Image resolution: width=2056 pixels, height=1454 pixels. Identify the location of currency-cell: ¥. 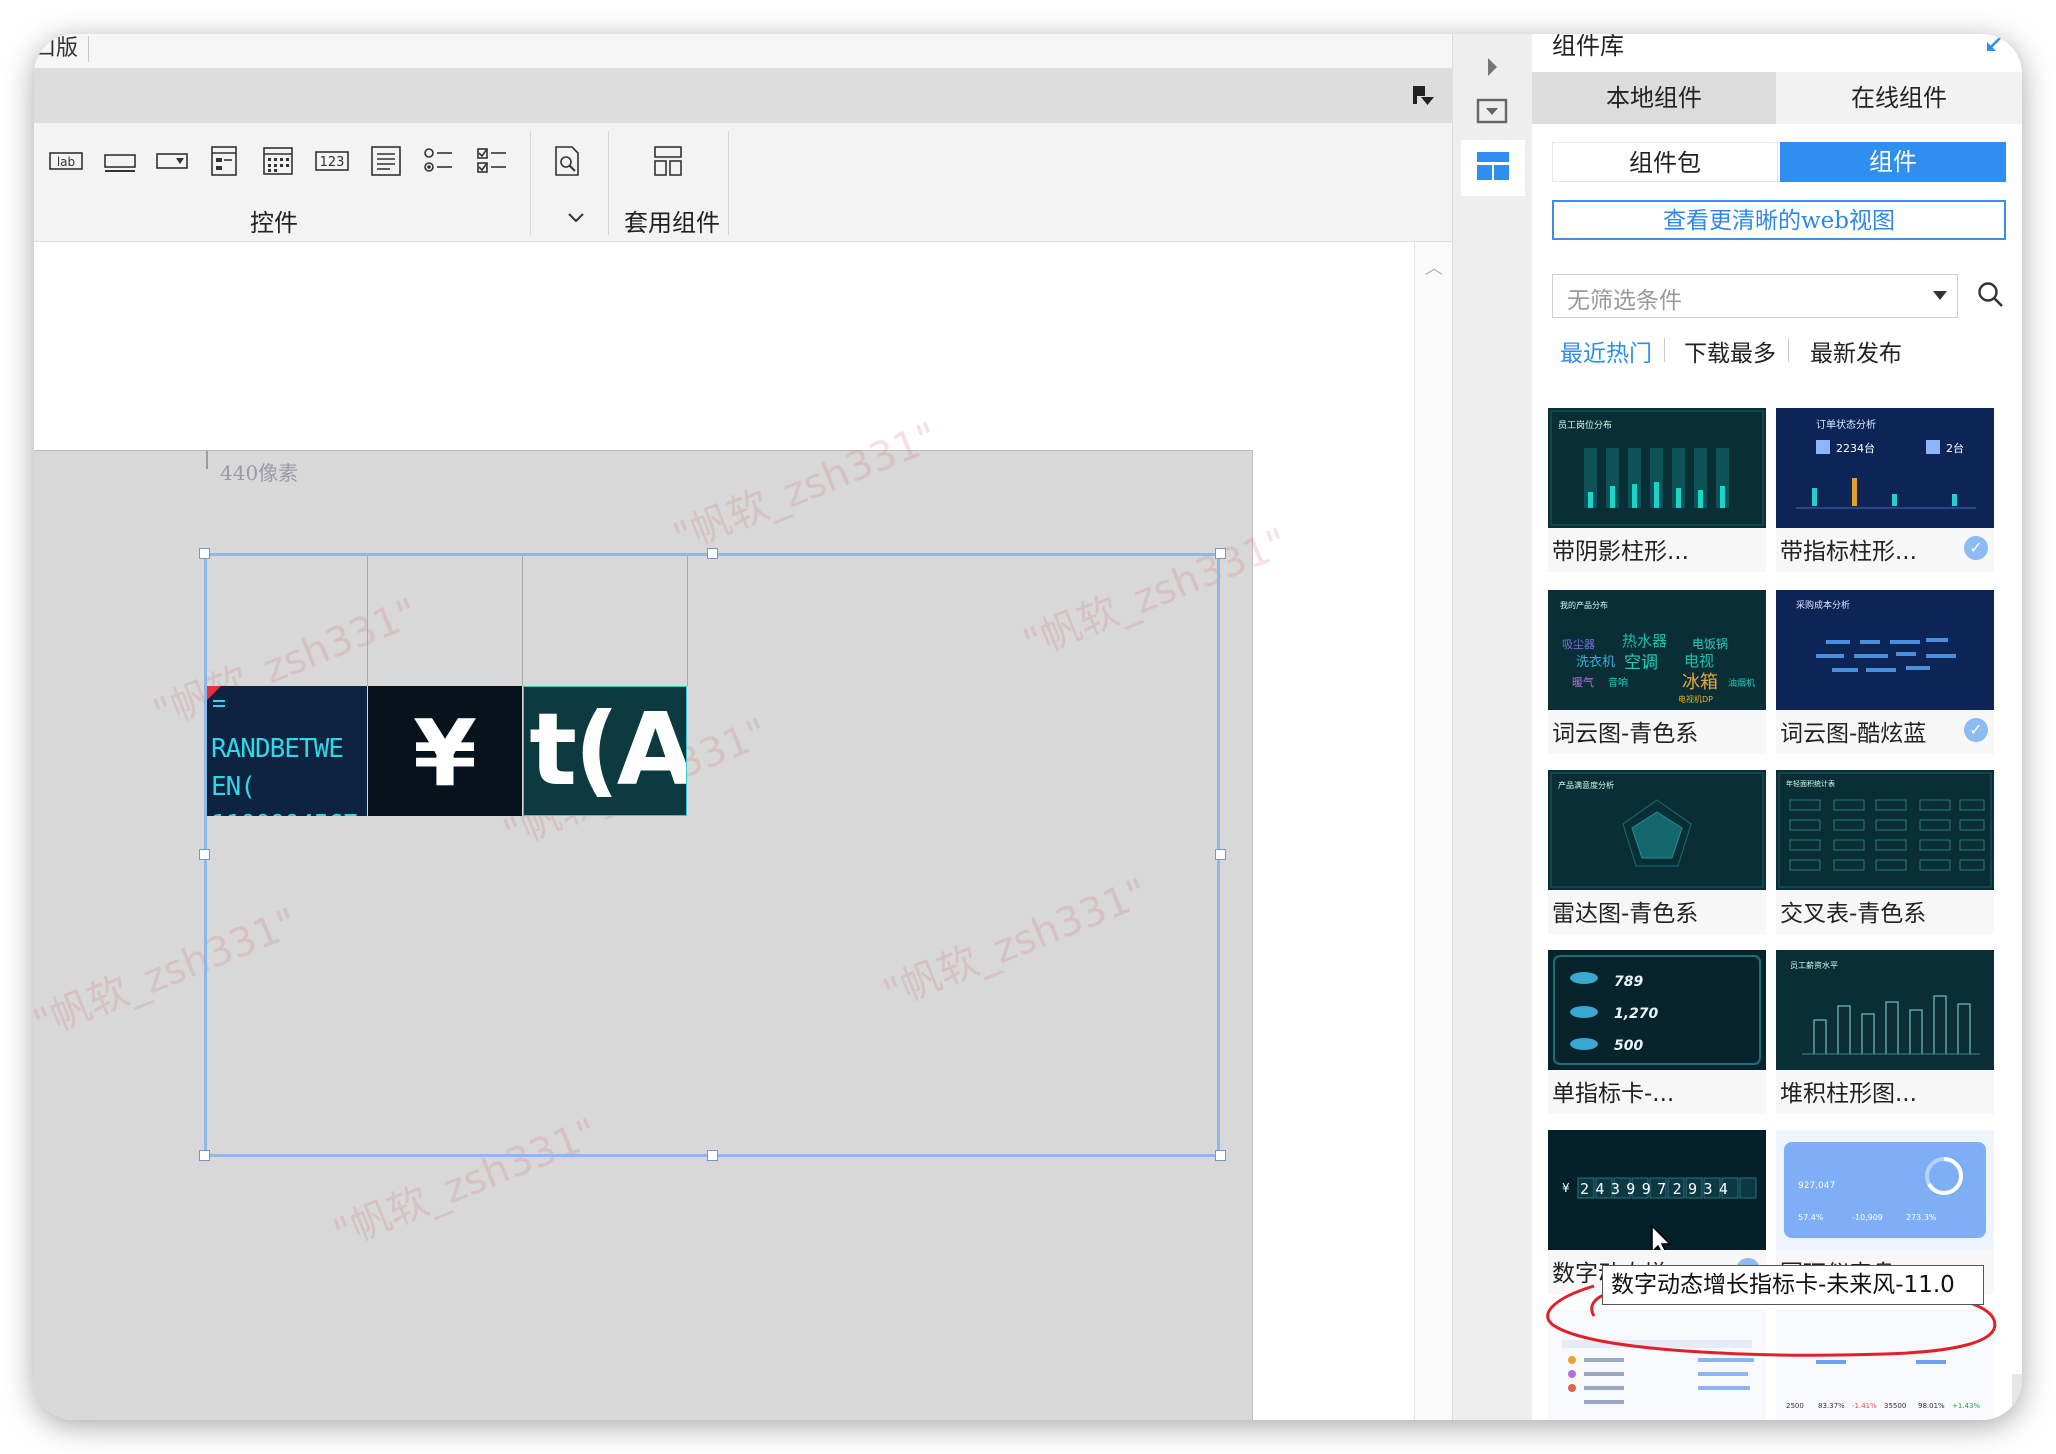
(445, 751).